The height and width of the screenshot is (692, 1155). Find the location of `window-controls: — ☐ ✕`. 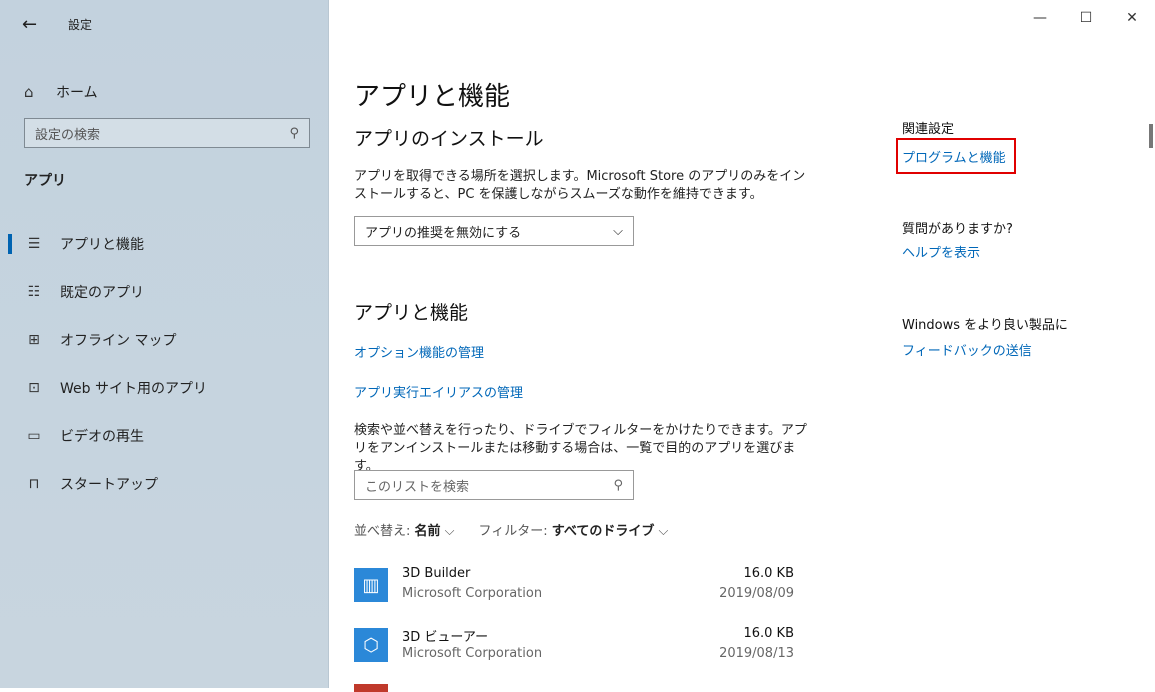

window-controls: — ☐ ✕ is located at coordinates (1086, 18).